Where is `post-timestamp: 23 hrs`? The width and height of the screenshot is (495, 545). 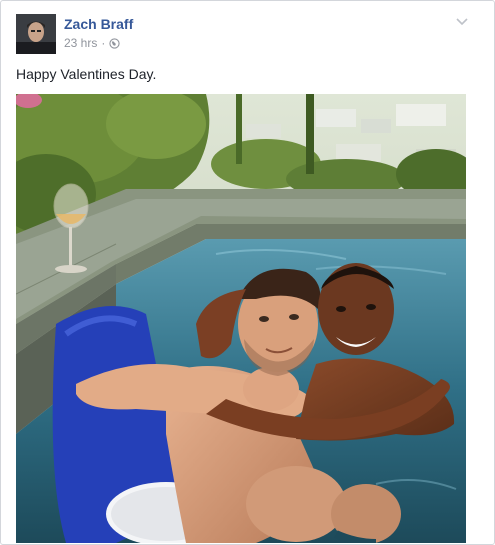
post-timestamp: 23 hrs is located at coordinates (80, 43).